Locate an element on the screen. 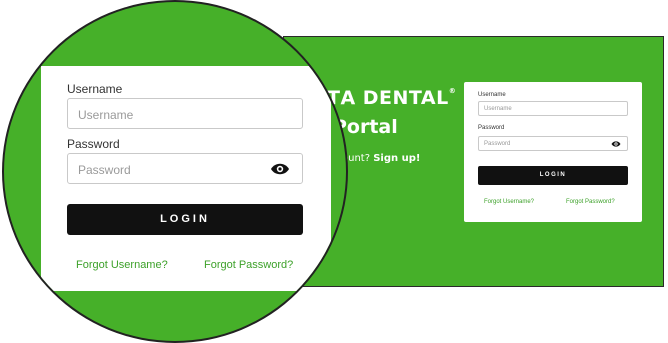 This screenshot has height=343, width=668. username-label: Username is located at coordinates (492, 95).